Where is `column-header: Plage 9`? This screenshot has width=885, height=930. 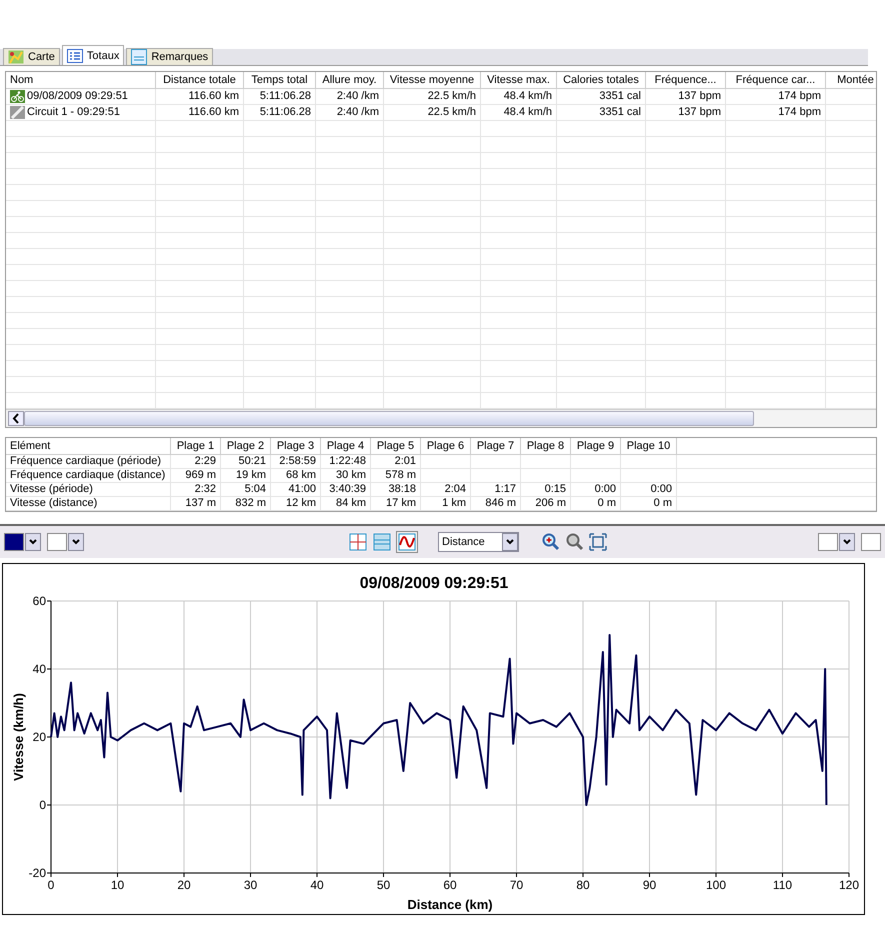 column-header: Plage 9 is located at coordinates (596, 446).